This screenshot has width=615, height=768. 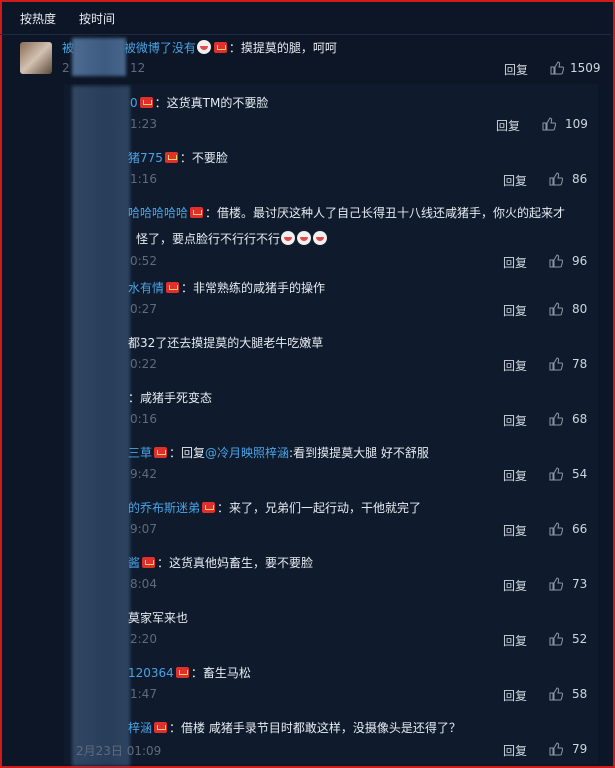 I want to click on reply-text-2: 怪了，要点脸行不行行不行, so click(x=208, y=239).